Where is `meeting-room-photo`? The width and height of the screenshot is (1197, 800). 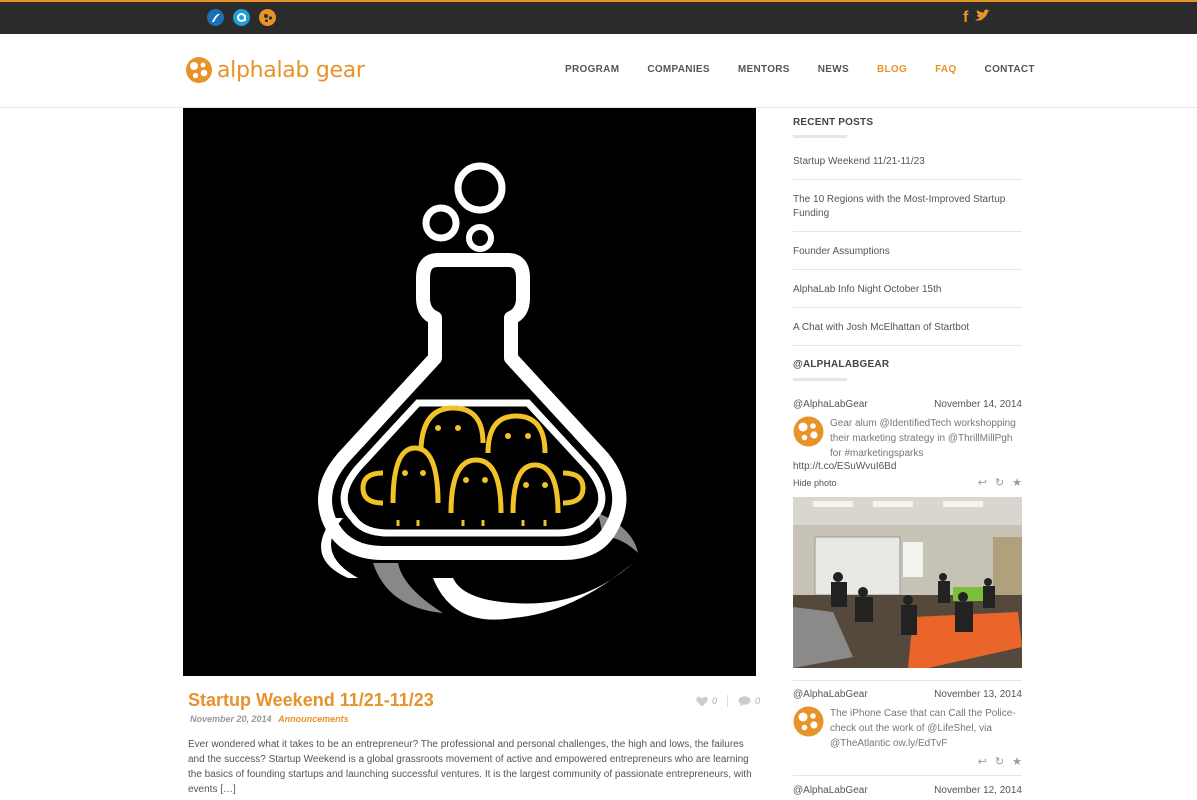
meeting-room-photo is located at coordinates (907, 582).